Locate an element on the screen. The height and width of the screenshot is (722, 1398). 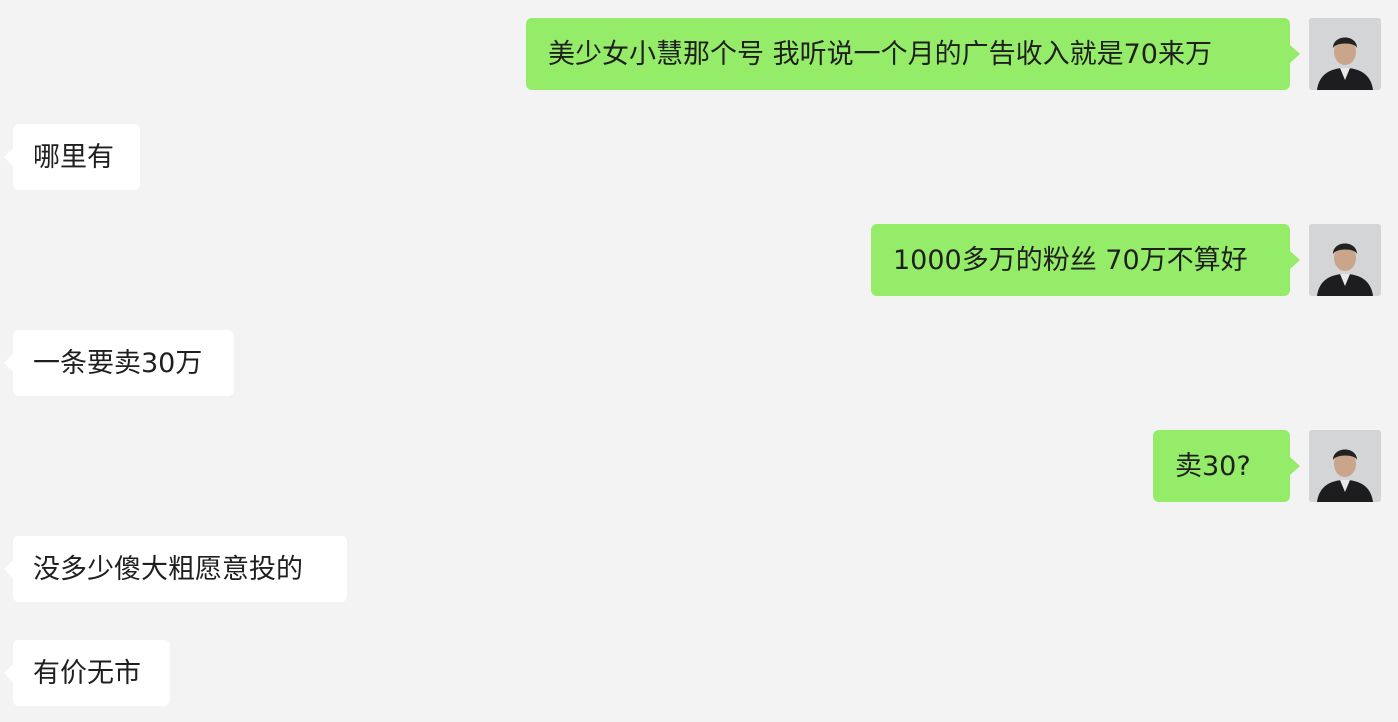
message-text: 有价无市 is located at coordinates (87, 673).